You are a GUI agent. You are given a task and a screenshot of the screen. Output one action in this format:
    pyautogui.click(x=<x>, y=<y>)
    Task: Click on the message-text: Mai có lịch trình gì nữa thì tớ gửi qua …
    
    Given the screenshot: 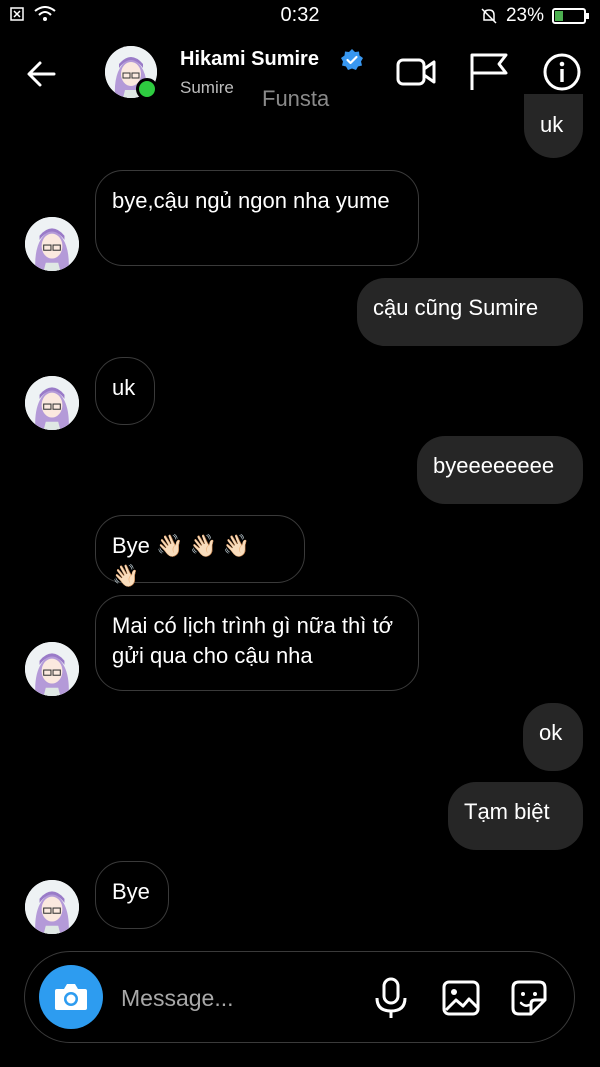 What is the action you would take?
    pyautogui.click(x=253, y=640)
    